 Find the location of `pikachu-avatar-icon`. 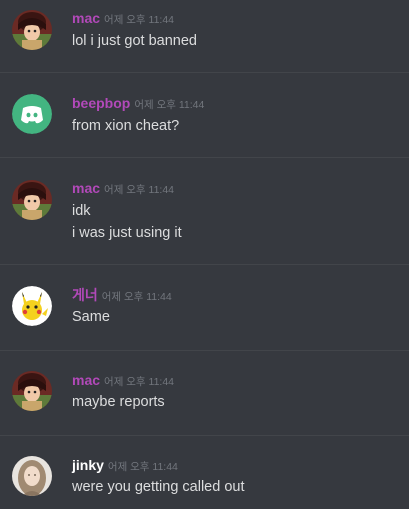

pikachu-avatar-icon is located at coordinates (32, 306).